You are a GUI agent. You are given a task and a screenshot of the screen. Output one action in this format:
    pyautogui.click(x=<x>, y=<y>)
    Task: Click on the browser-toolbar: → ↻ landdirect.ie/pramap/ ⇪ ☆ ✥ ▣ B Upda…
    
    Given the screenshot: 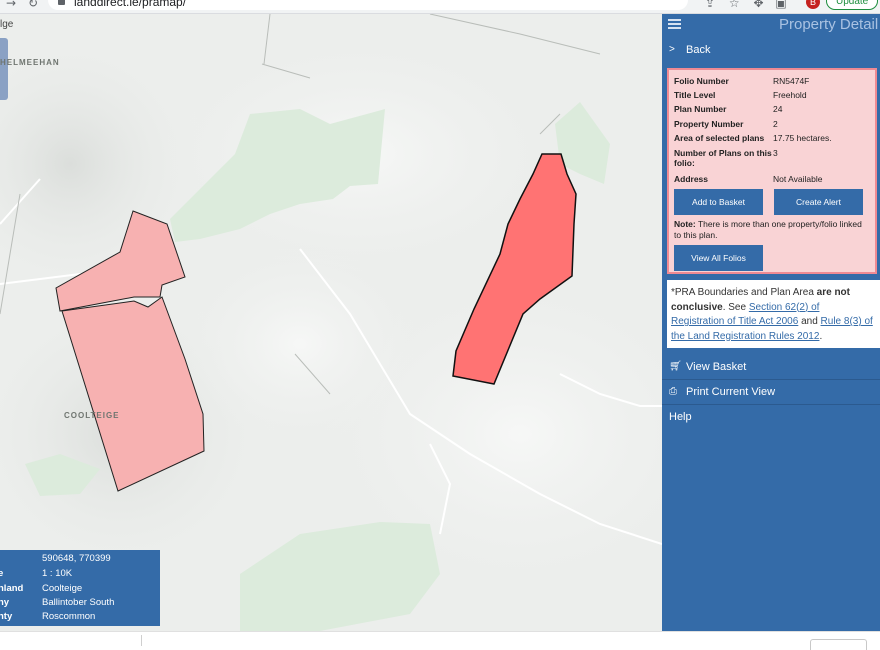 What is the action you would take?
    pyautogui.click(x=440, y=7)
    